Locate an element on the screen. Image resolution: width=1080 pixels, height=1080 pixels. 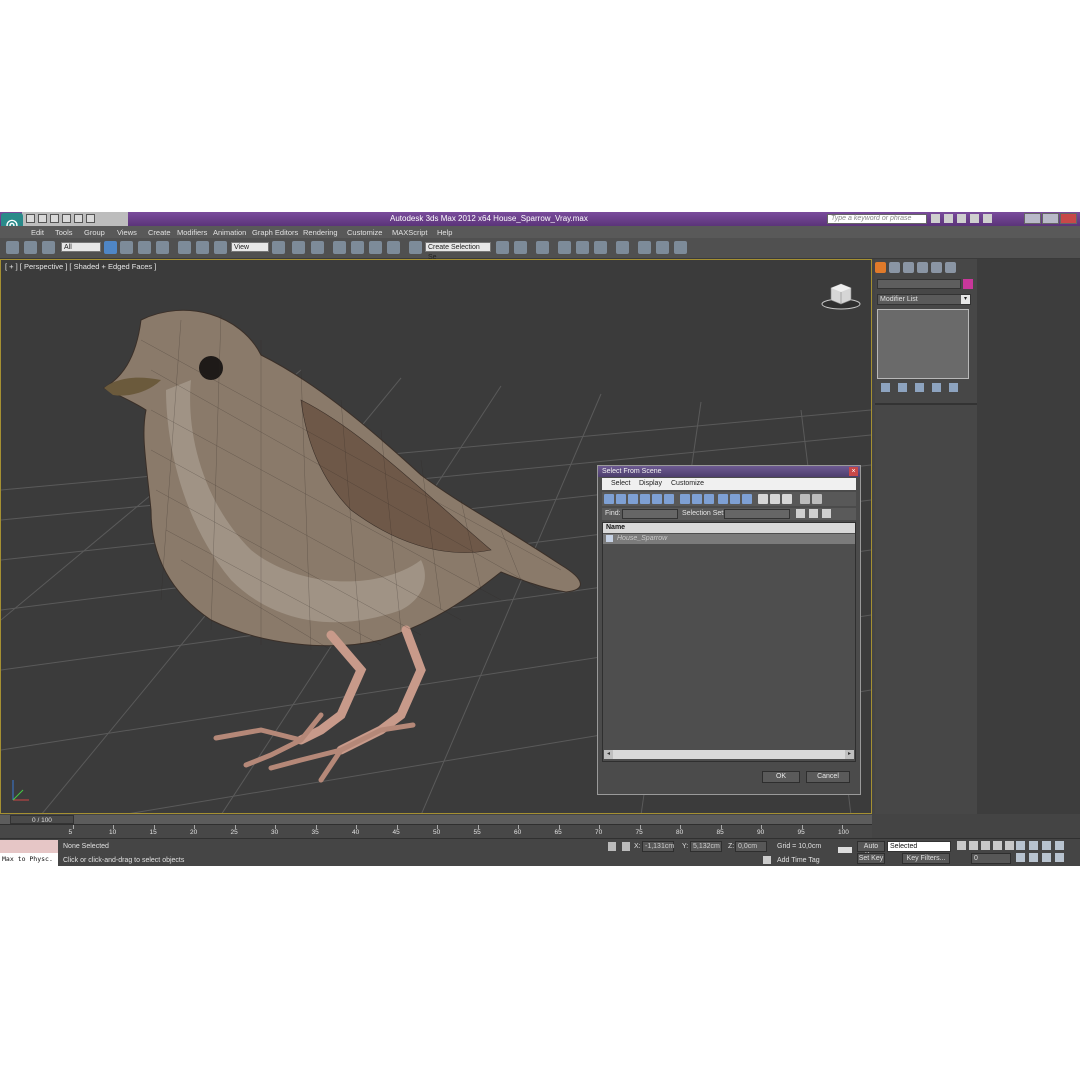
list-item: House_Sparrow is located at coordinates (729, 539).